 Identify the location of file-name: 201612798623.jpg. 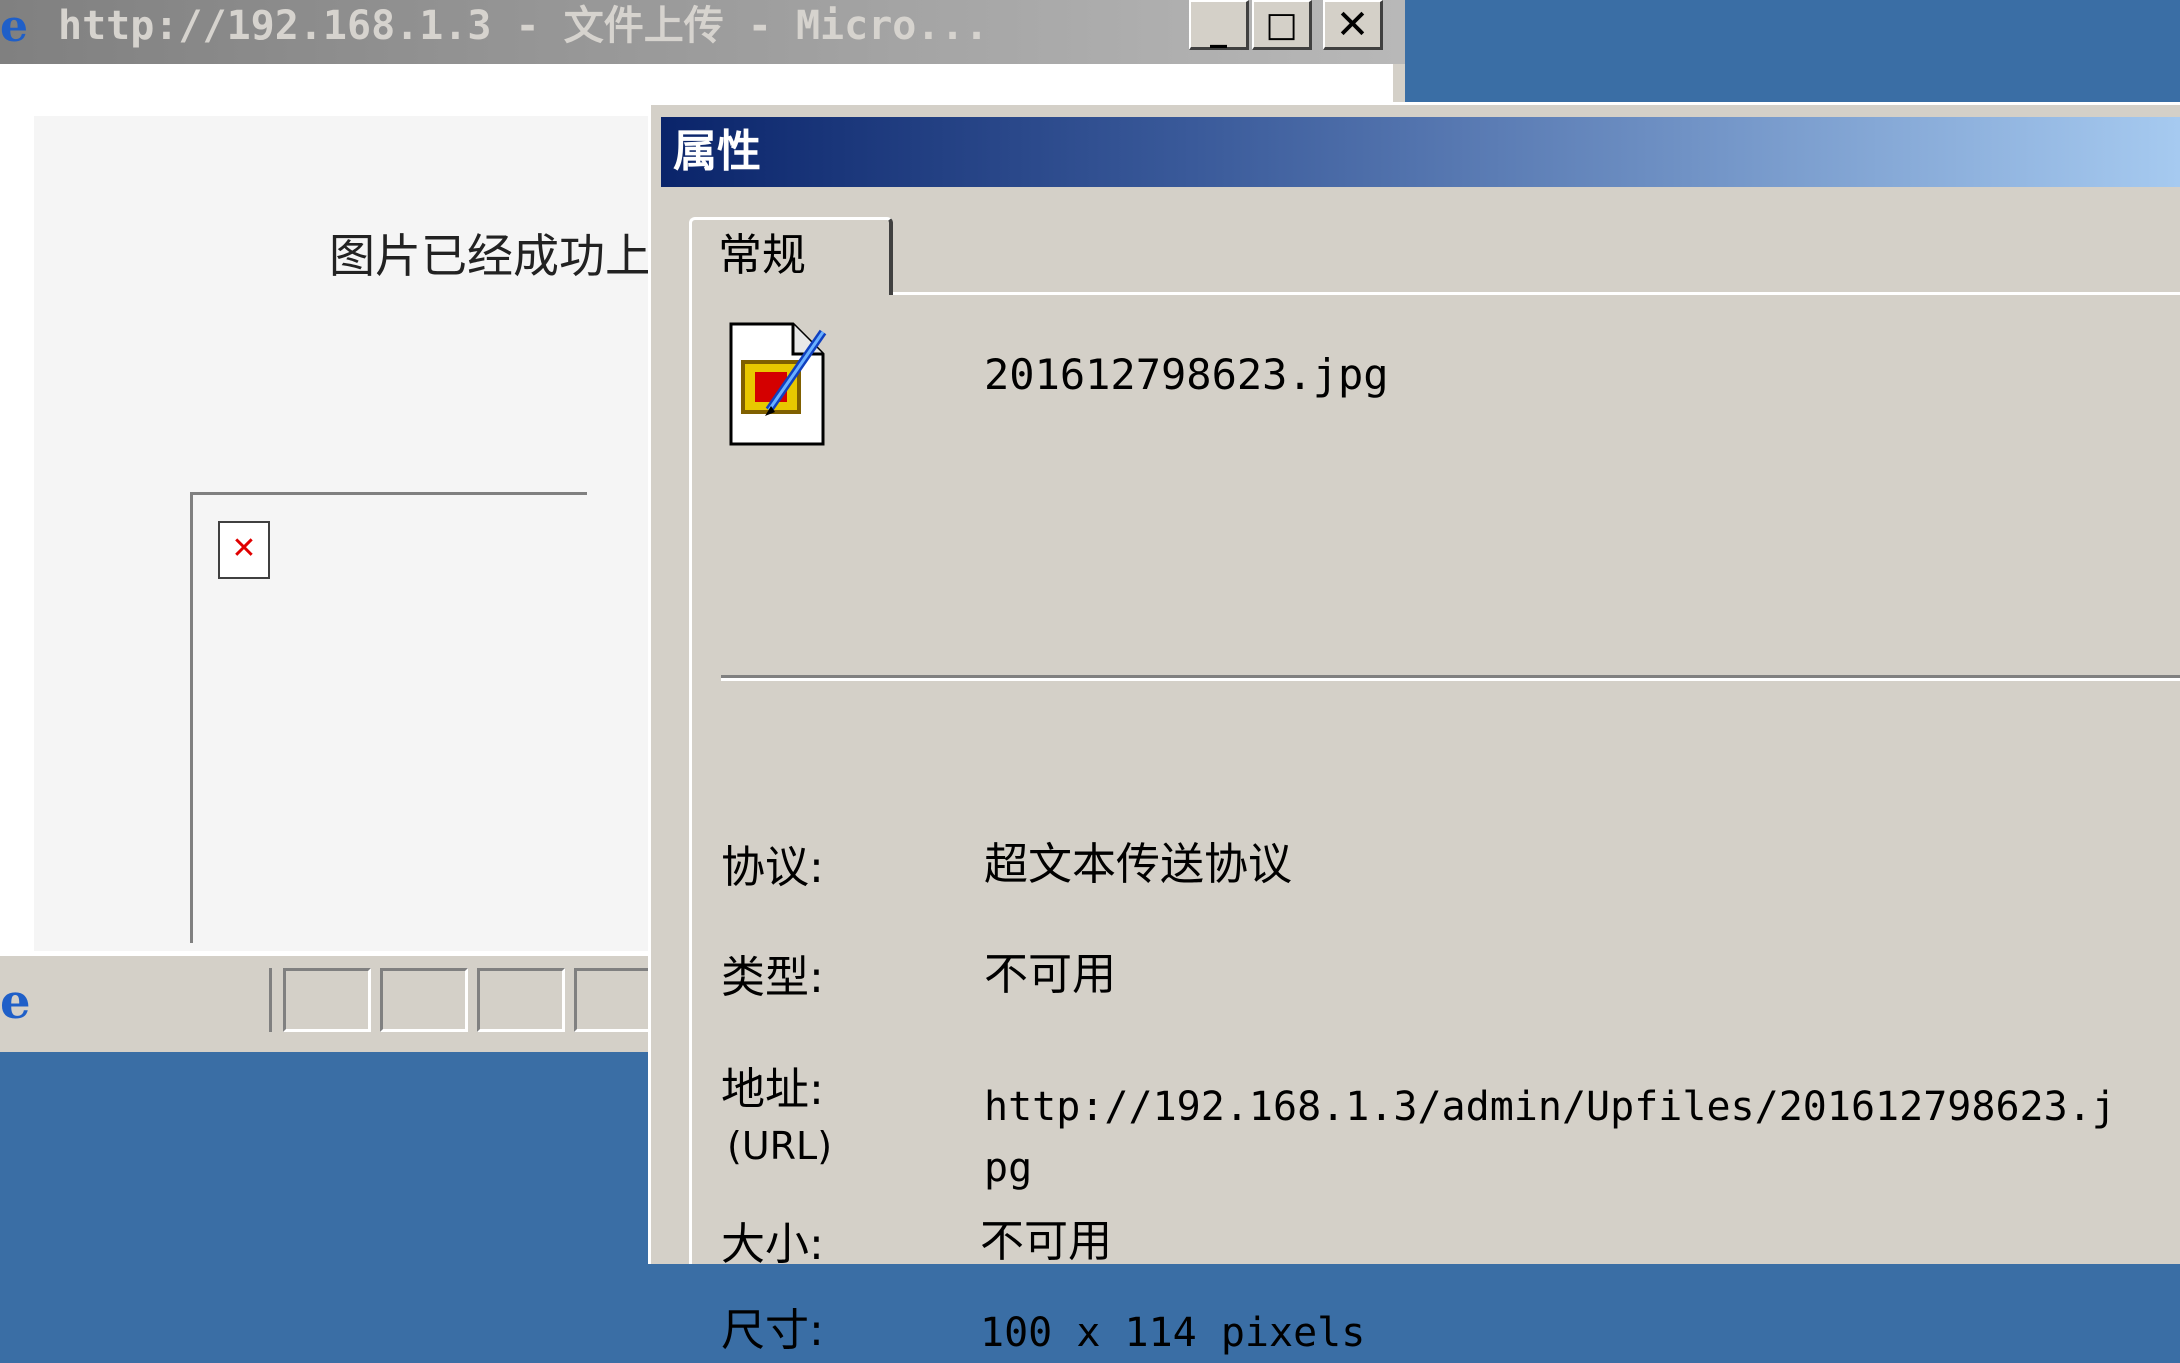
(1186, 374).